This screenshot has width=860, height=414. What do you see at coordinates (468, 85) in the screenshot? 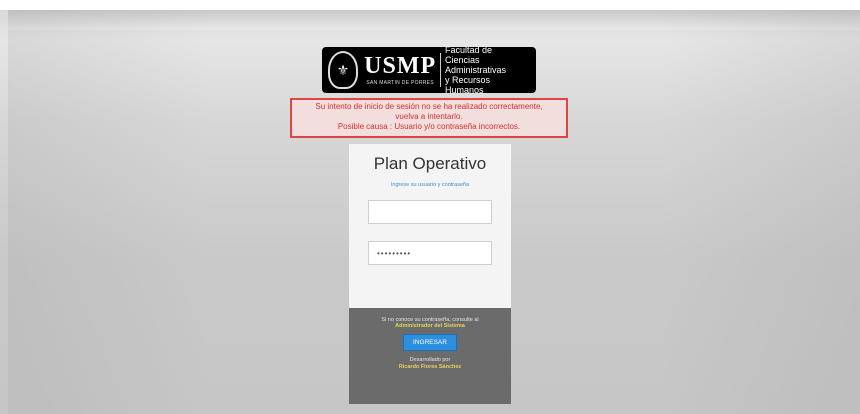
I see `faculty-line: y Recursos Humanos` at bounding box center [468, 85].